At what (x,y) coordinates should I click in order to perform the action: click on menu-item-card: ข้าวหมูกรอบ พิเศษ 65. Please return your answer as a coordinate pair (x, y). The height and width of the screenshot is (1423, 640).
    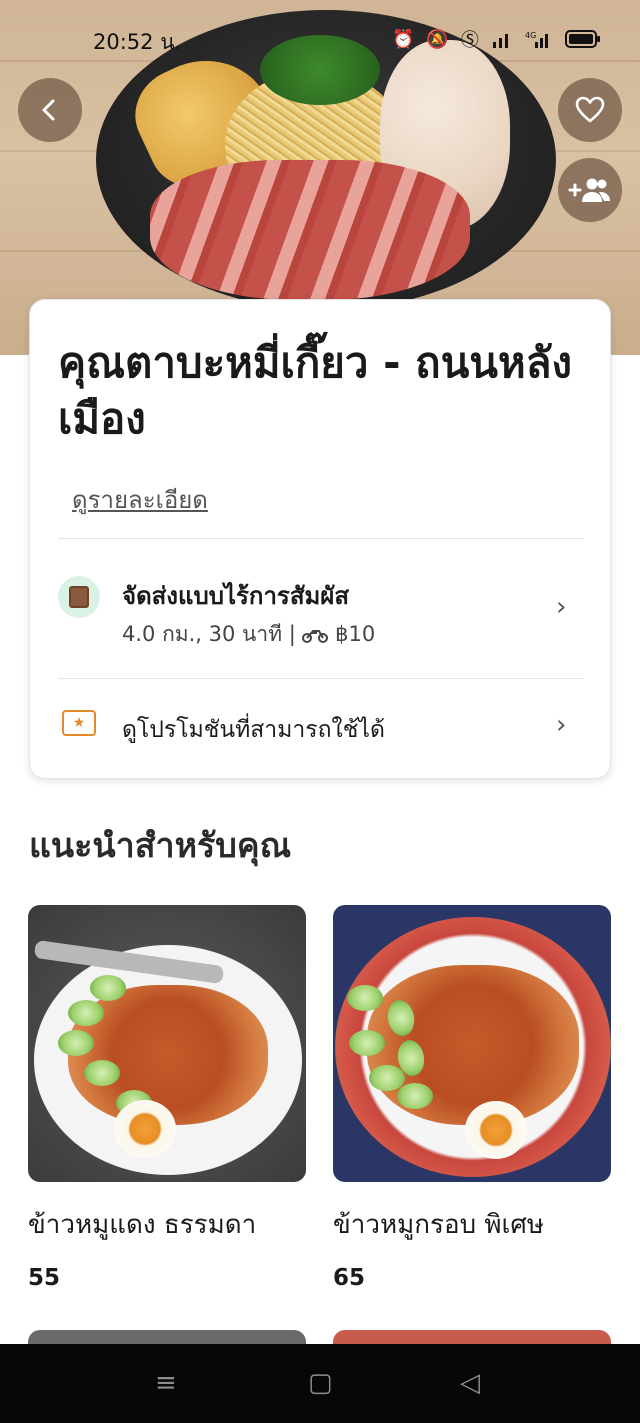
    Looking at the image, I should click on (472, 1098).